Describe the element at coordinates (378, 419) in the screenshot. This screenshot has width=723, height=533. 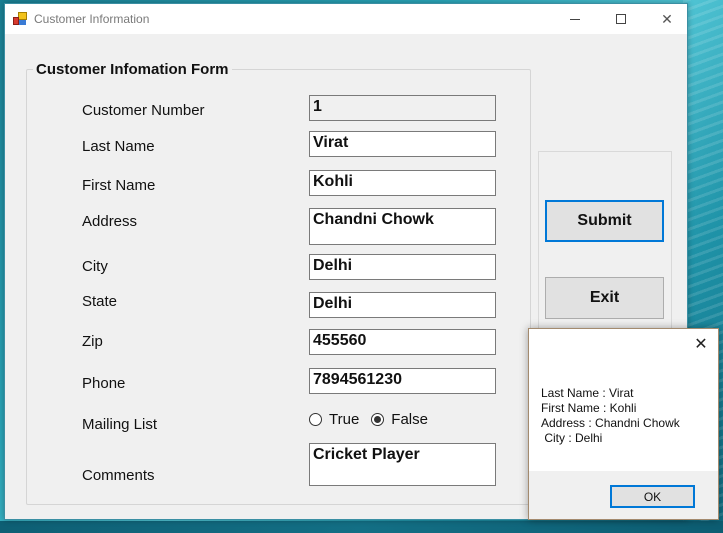
I see `radio-false-circle` at that location.